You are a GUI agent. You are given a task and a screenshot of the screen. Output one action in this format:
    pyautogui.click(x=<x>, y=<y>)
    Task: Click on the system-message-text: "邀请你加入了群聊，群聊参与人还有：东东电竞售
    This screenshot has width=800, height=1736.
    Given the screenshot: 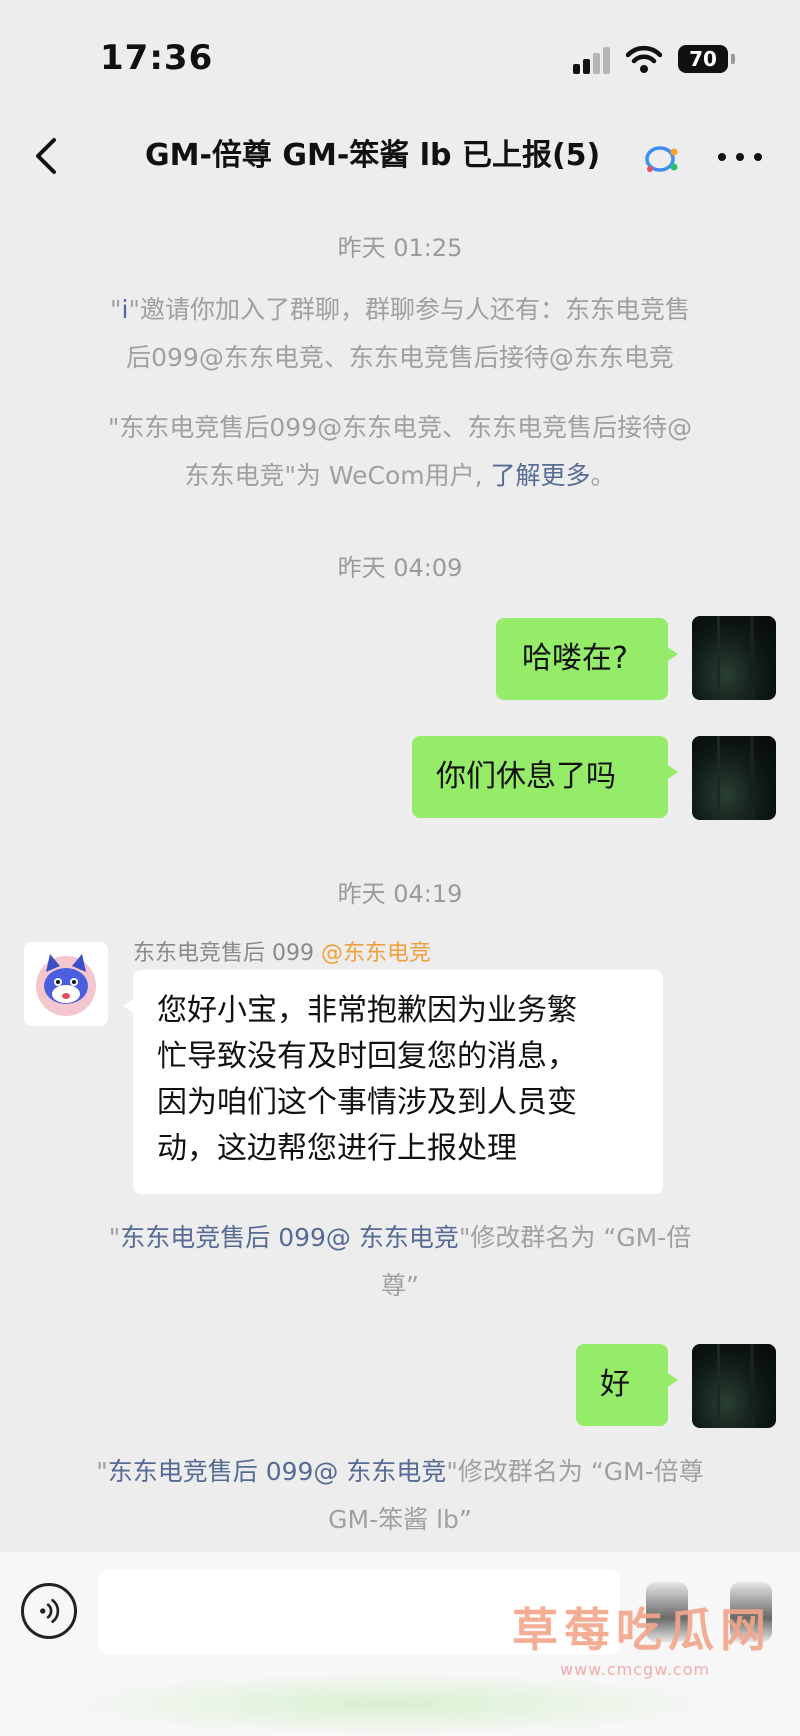 What is the action you would take?
    pyautogui.click(x=409, y=309)
    